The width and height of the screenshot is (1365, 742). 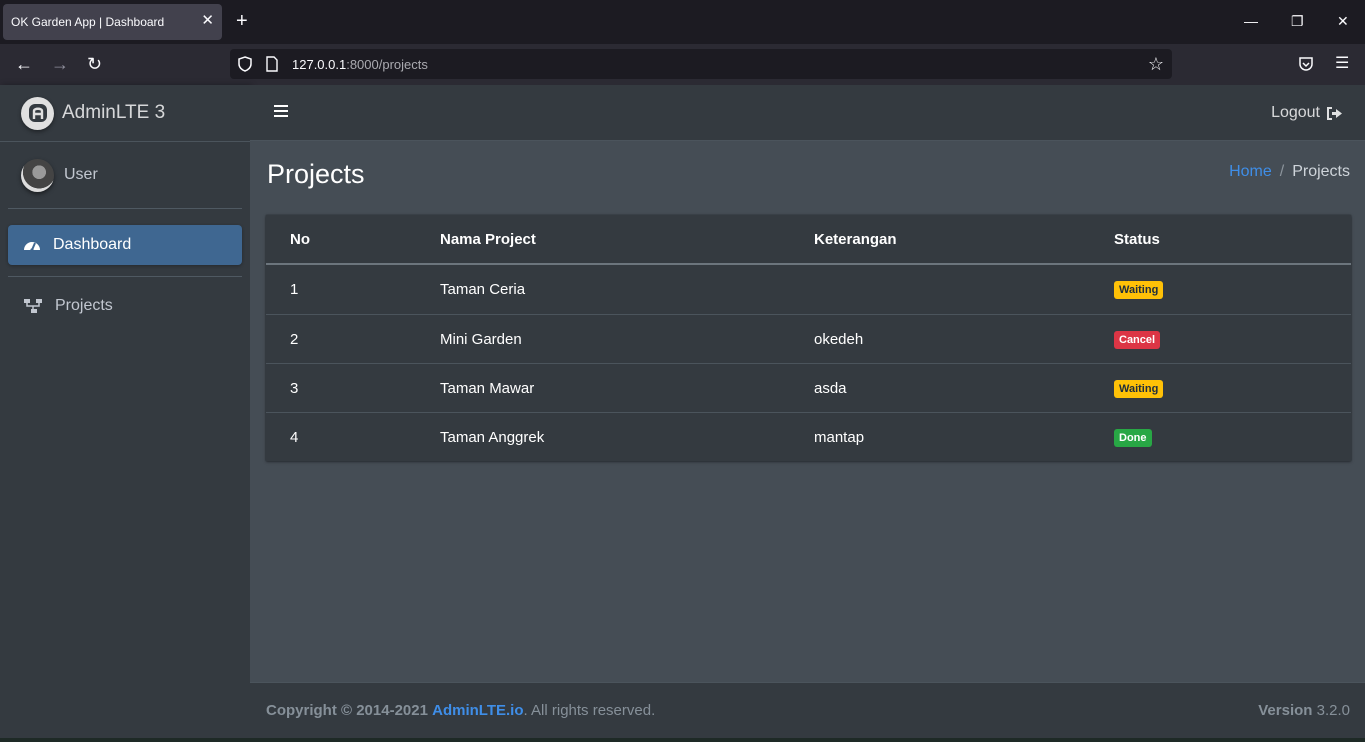 I want to click on column-header-nama-project: Nama Project, so click(x=488, y=239).